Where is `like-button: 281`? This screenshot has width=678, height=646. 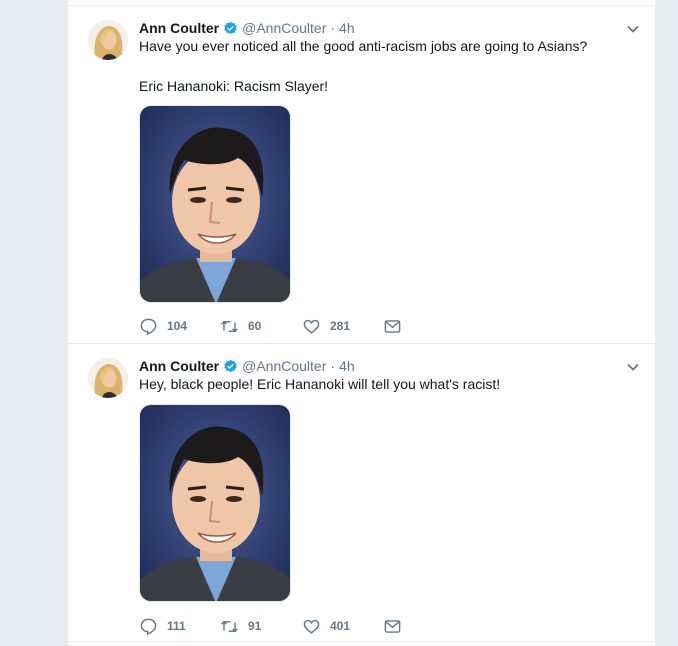 like-button: 281 is located at coordinates (342, 326).